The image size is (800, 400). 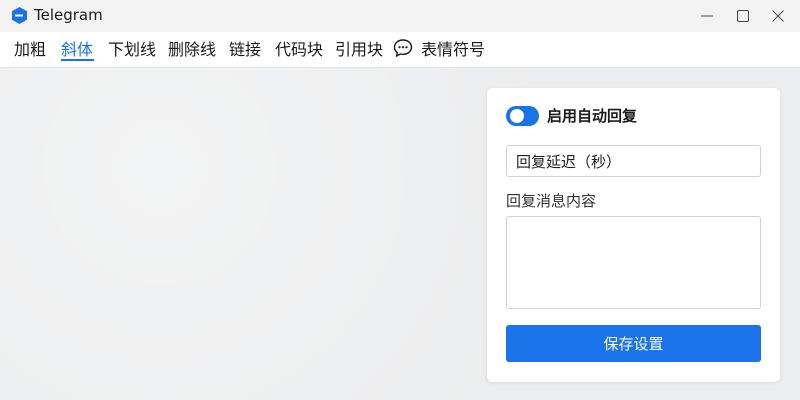 What do you see at coordinates (592, 116) in the screenshot?
I see `auto-reply-toggle-label: 启用自动回复` at bounding box center [592, 116].